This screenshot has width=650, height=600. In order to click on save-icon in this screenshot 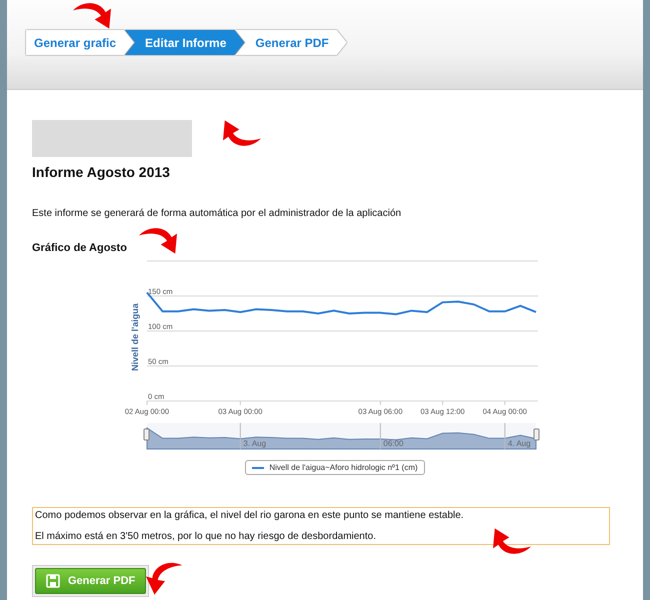, I will do `click(53, 581)`.